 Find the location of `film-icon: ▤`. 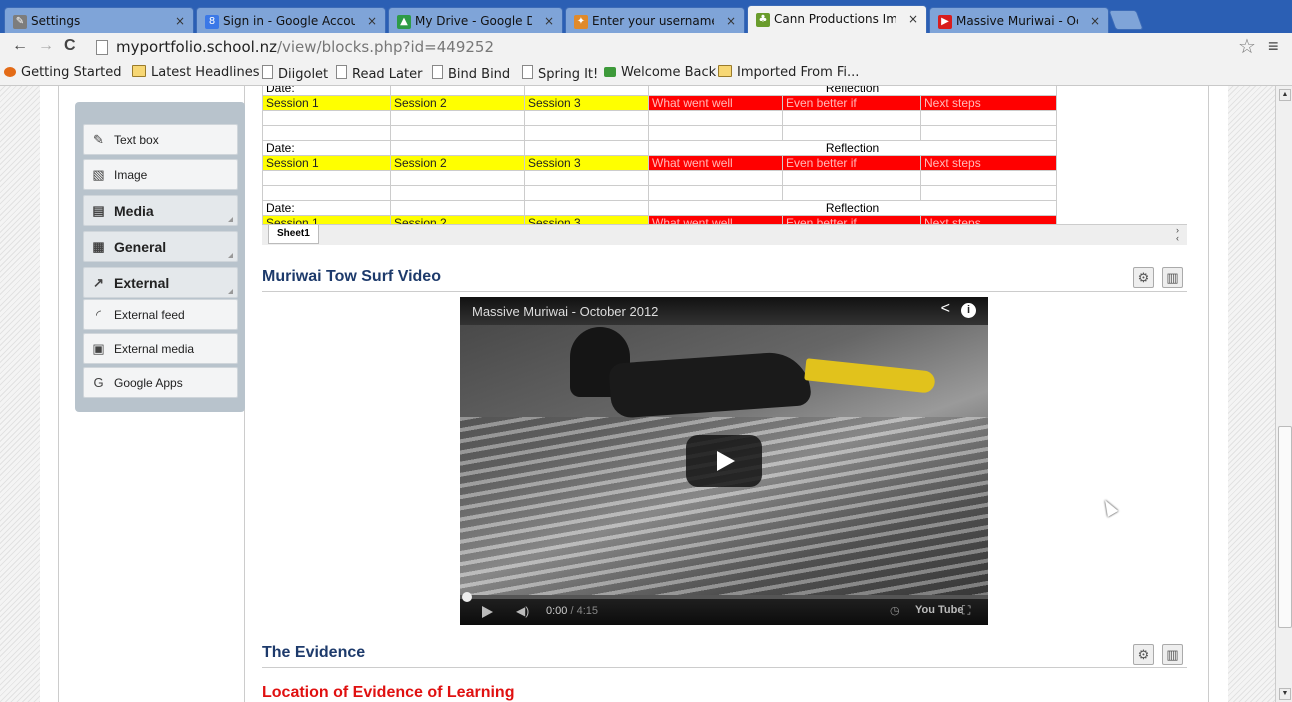

film-icon: ▤ is located at coordinates (98, 210).